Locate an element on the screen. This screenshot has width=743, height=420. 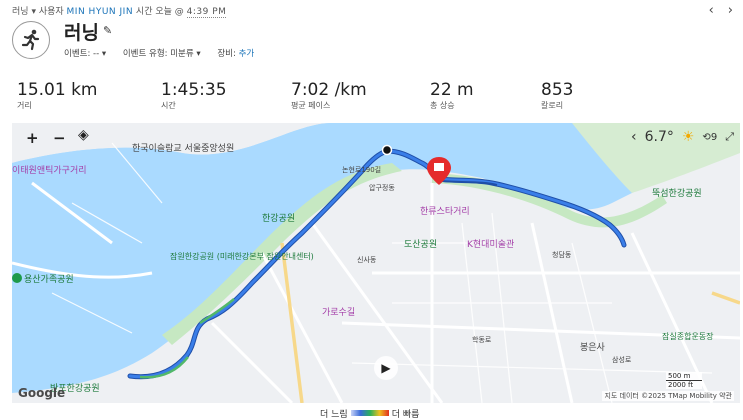
pace-gradient-bar is located at coordinates (369, 413).